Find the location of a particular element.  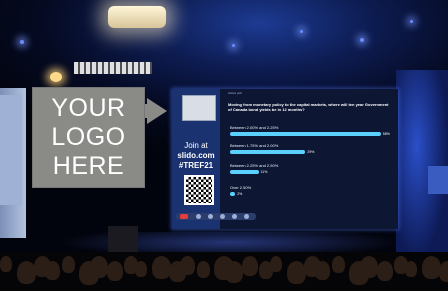

logo-text-line: YOUR is located at coordinates (88, 108).